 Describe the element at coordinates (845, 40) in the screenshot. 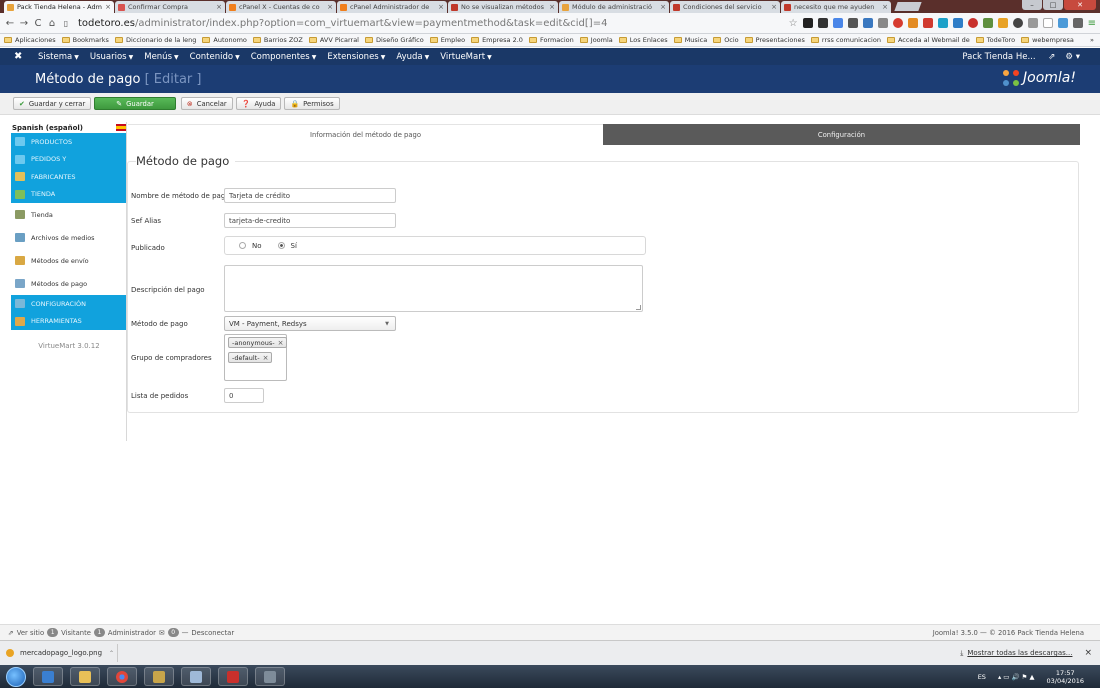

I see `bookmark-item: rrss comunicacion` at that location.